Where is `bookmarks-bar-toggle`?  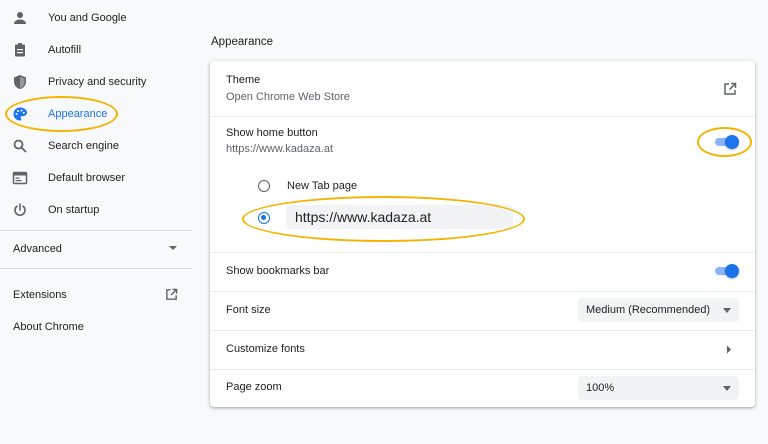
bookmarks-bar-toggle is located at coordinates (726, 271).